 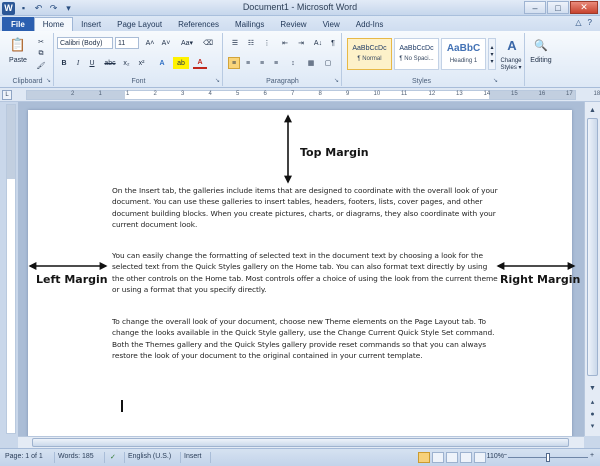 What do you see at coordinates (78, 63) in the screenshot?
I see `italic-button: I` at bounding box center [78, 63].